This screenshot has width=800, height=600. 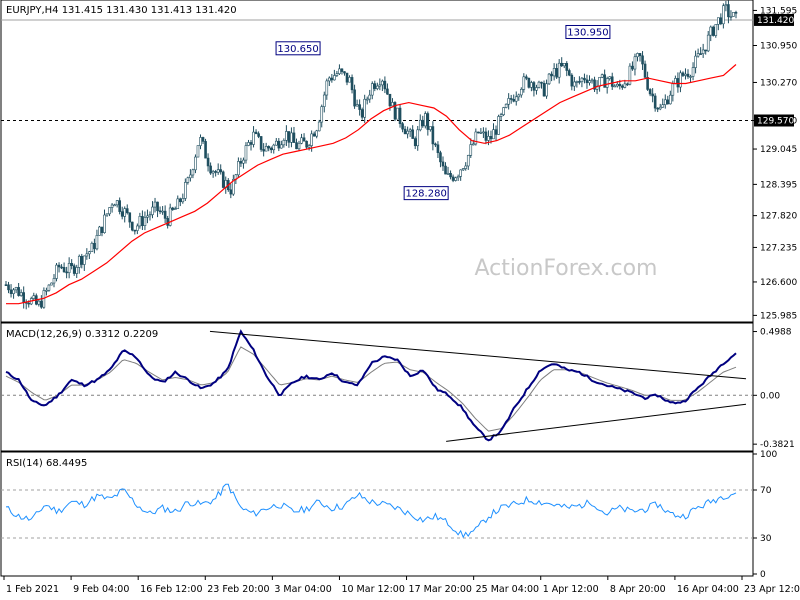 What do you see at coordinates (778, 283) in the screenshot?
I see `y-tick-label: 126.600` at bounding box center [778, 283].